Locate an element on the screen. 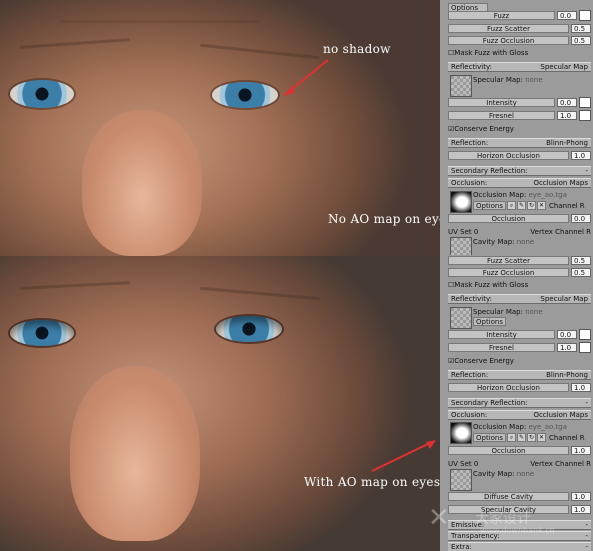 The height and width of the screenshot is (551, 593). conserve-energy-label: Conserve Energy is located at coordinates (484, 128).